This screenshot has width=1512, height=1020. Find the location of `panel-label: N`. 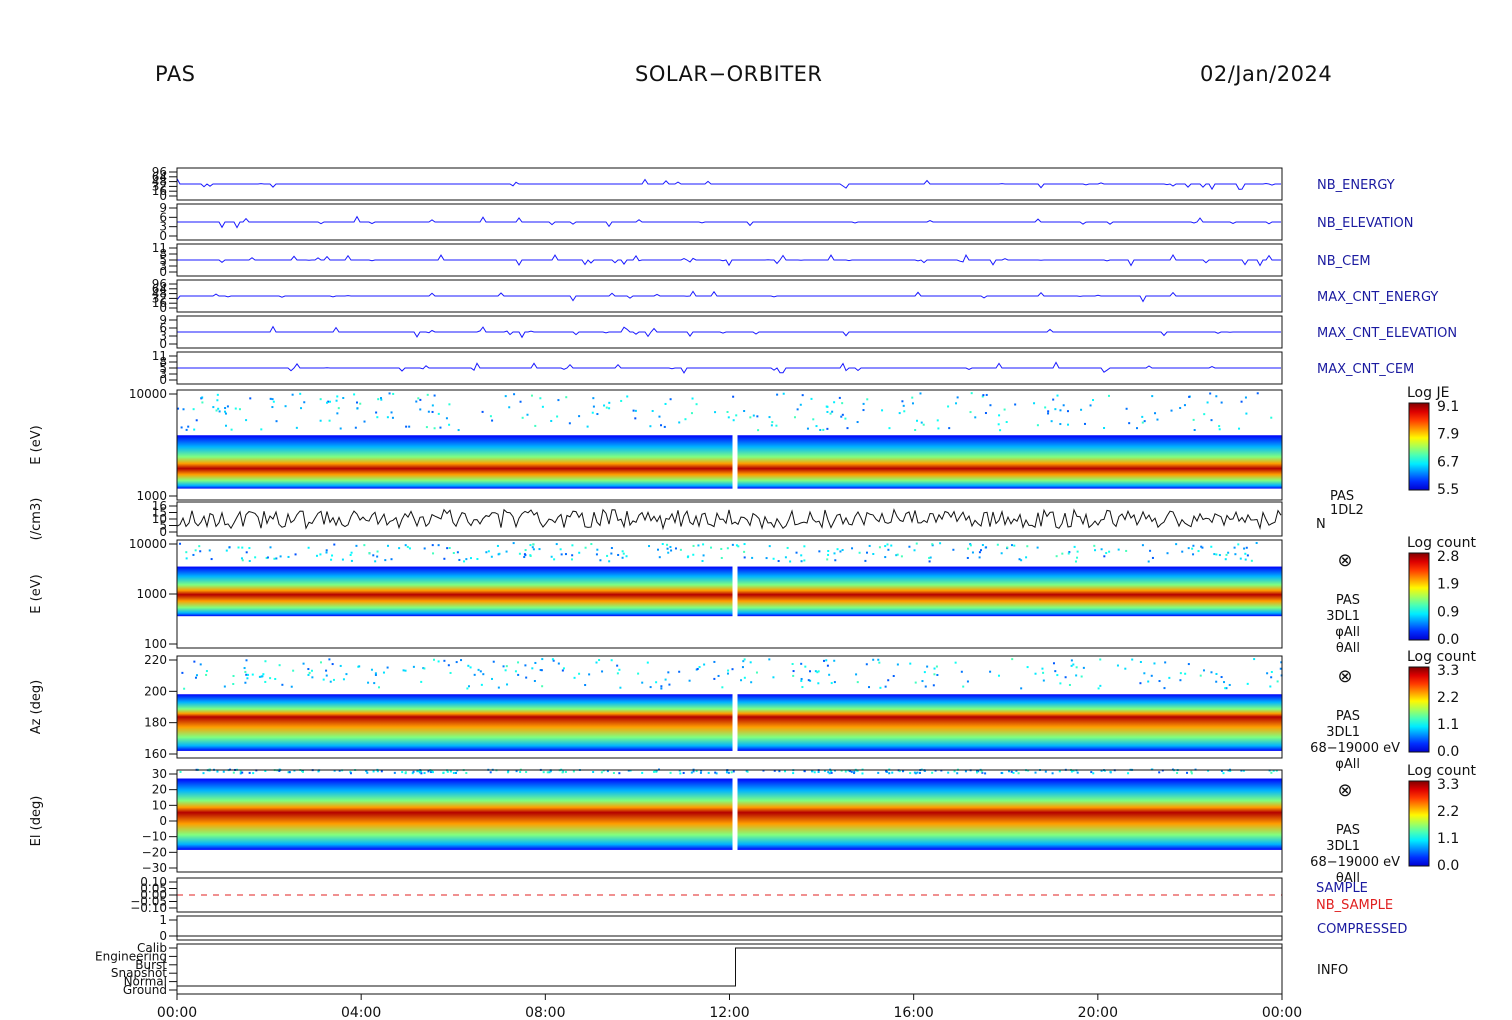

panel-label: N is located at coordinates (1321, 524).